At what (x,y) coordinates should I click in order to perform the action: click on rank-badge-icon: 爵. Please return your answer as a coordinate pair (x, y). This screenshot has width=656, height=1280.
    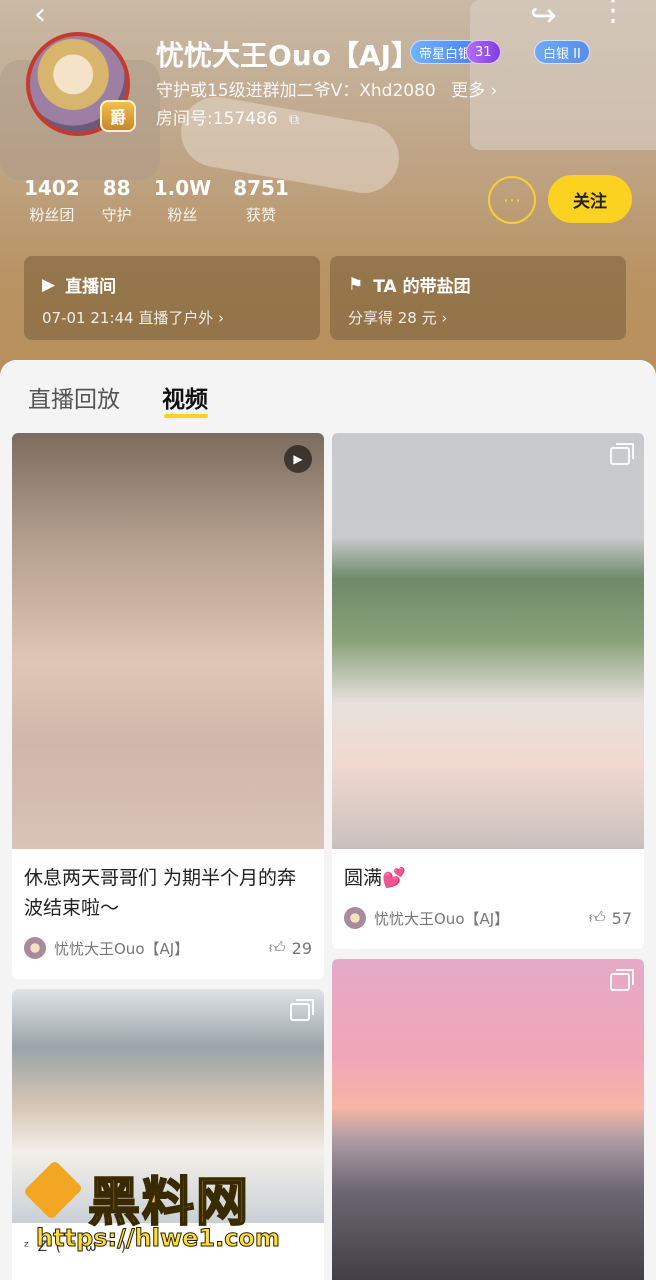
    Looking at the image, I should click on (118, 116).